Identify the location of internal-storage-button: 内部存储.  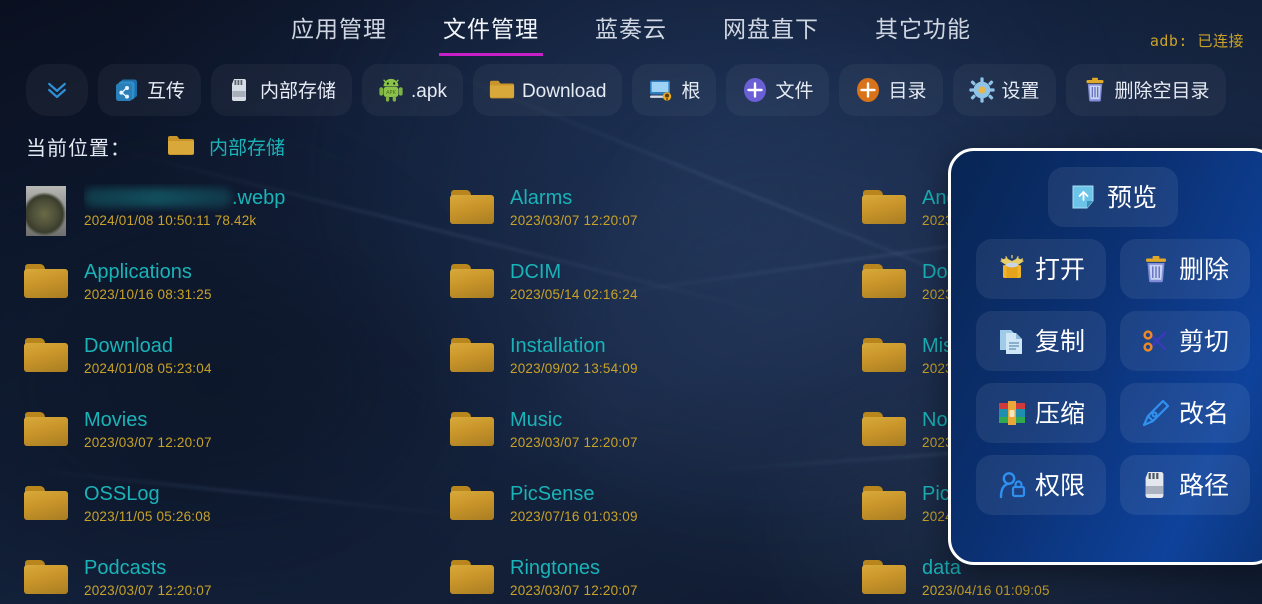
(282, 90).